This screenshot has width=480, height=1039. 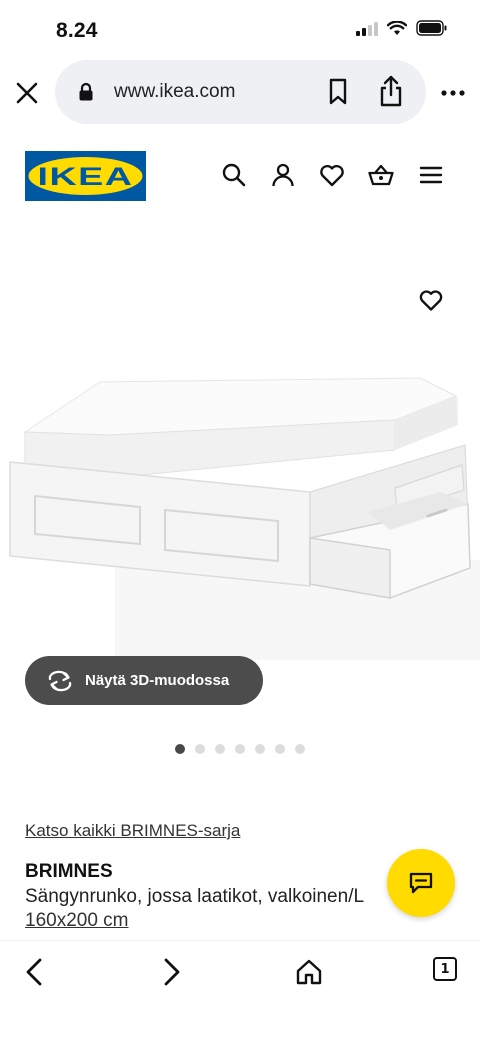 I want to click on bookmark-icon, so click(x=338, y=92).